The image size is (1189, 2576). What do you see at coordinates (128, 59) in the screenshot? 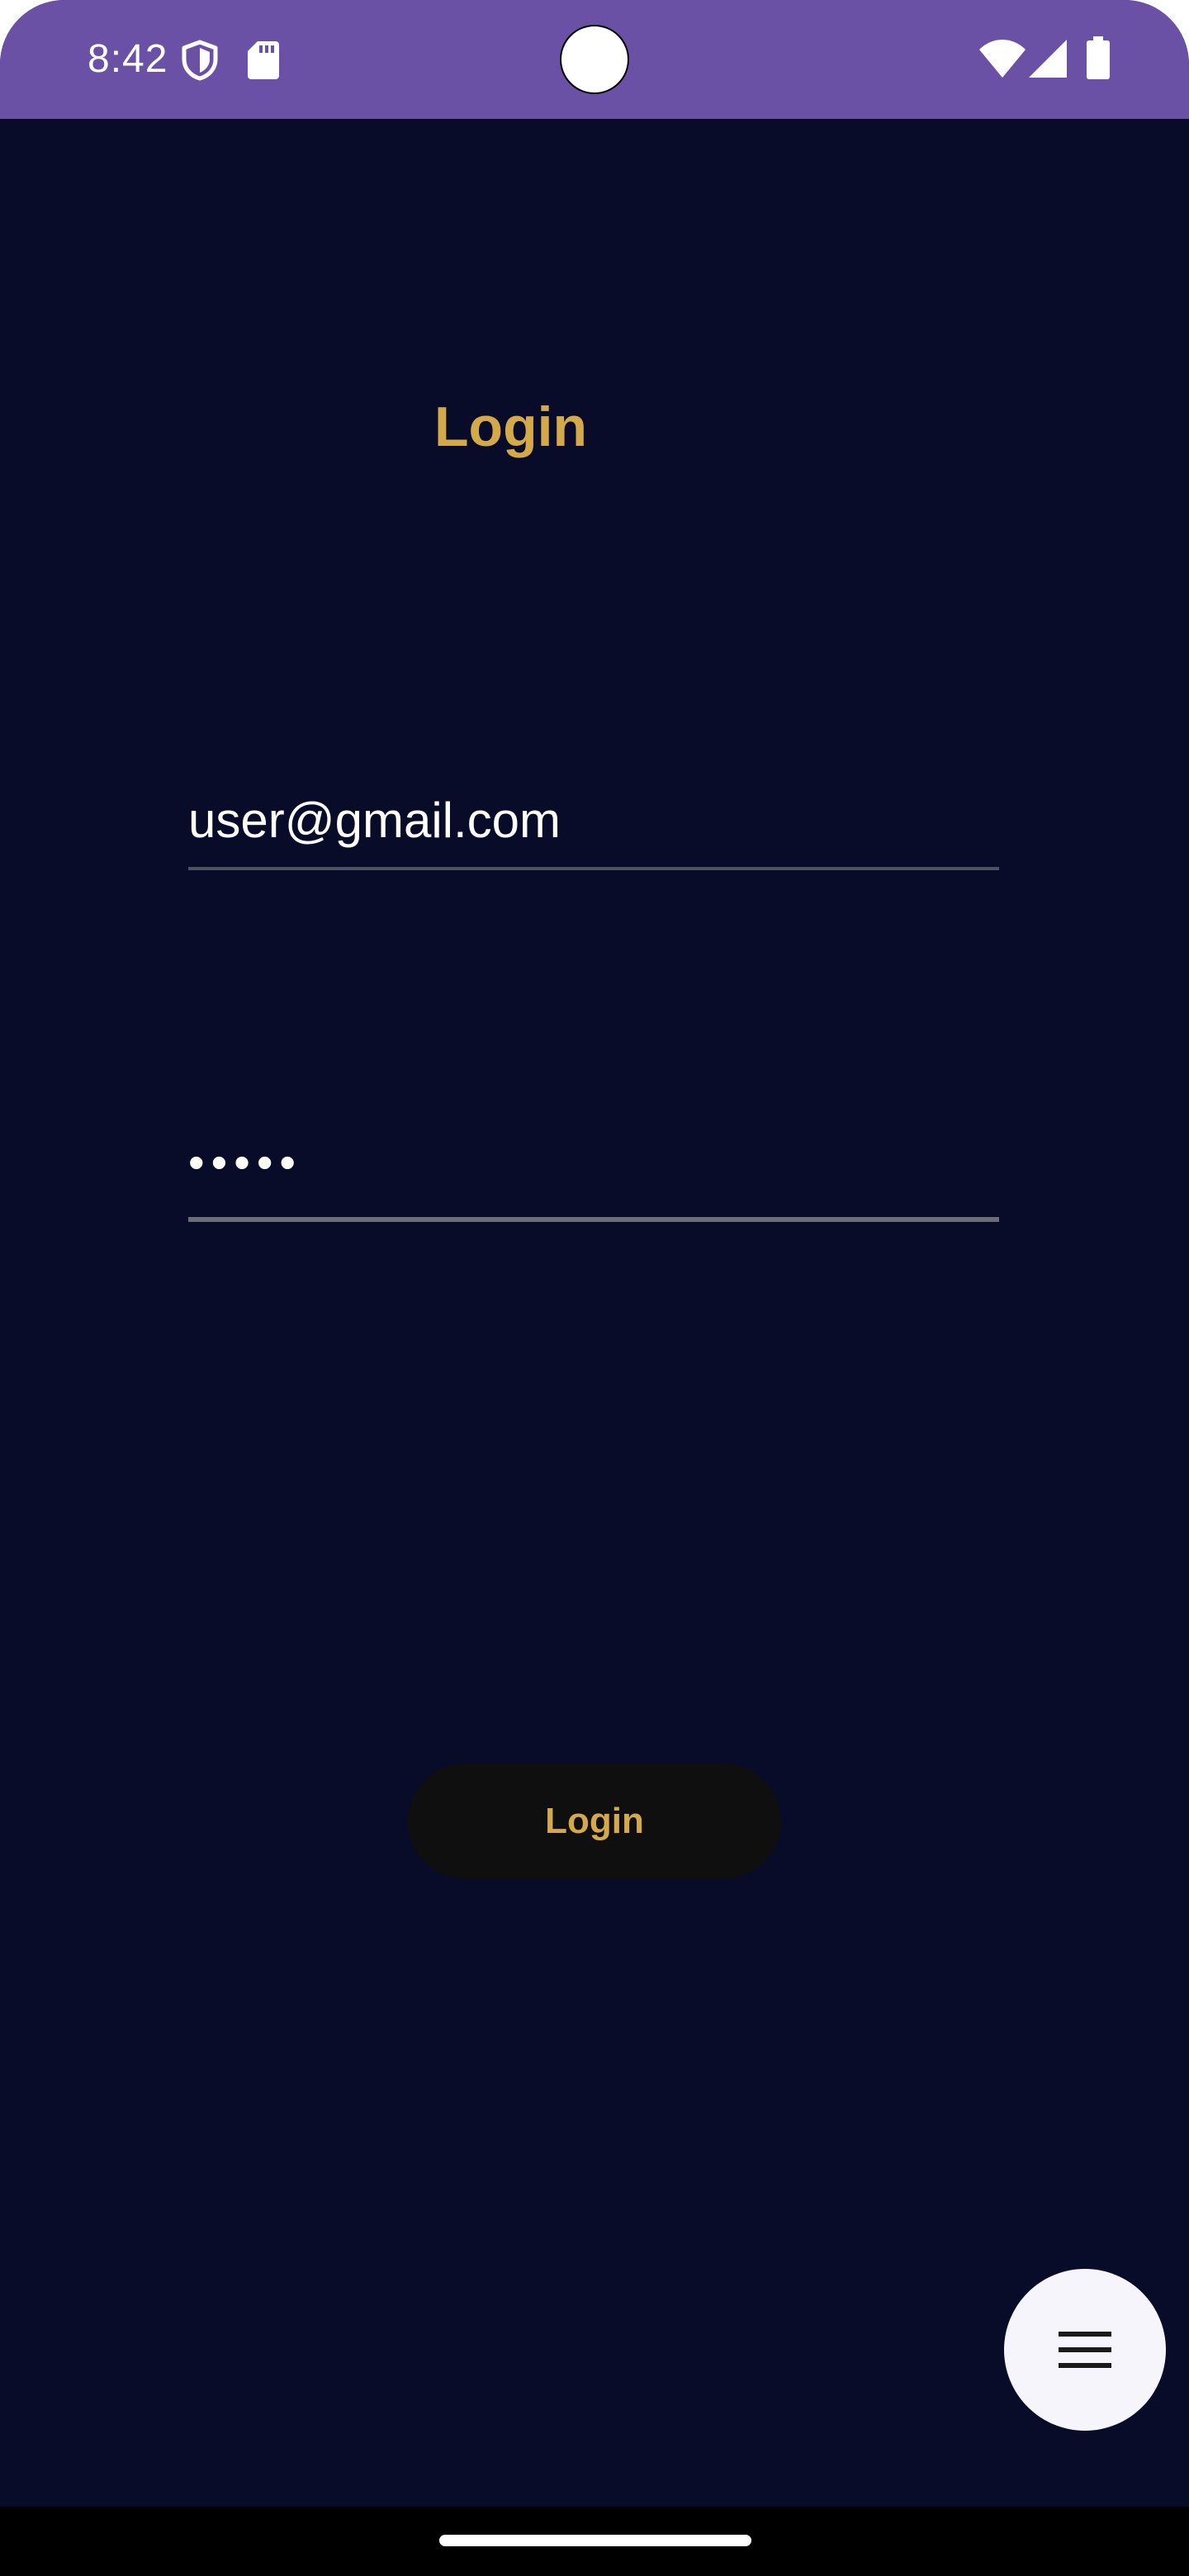
I see `status-time: 8:42` at bounding box center [128, 59].